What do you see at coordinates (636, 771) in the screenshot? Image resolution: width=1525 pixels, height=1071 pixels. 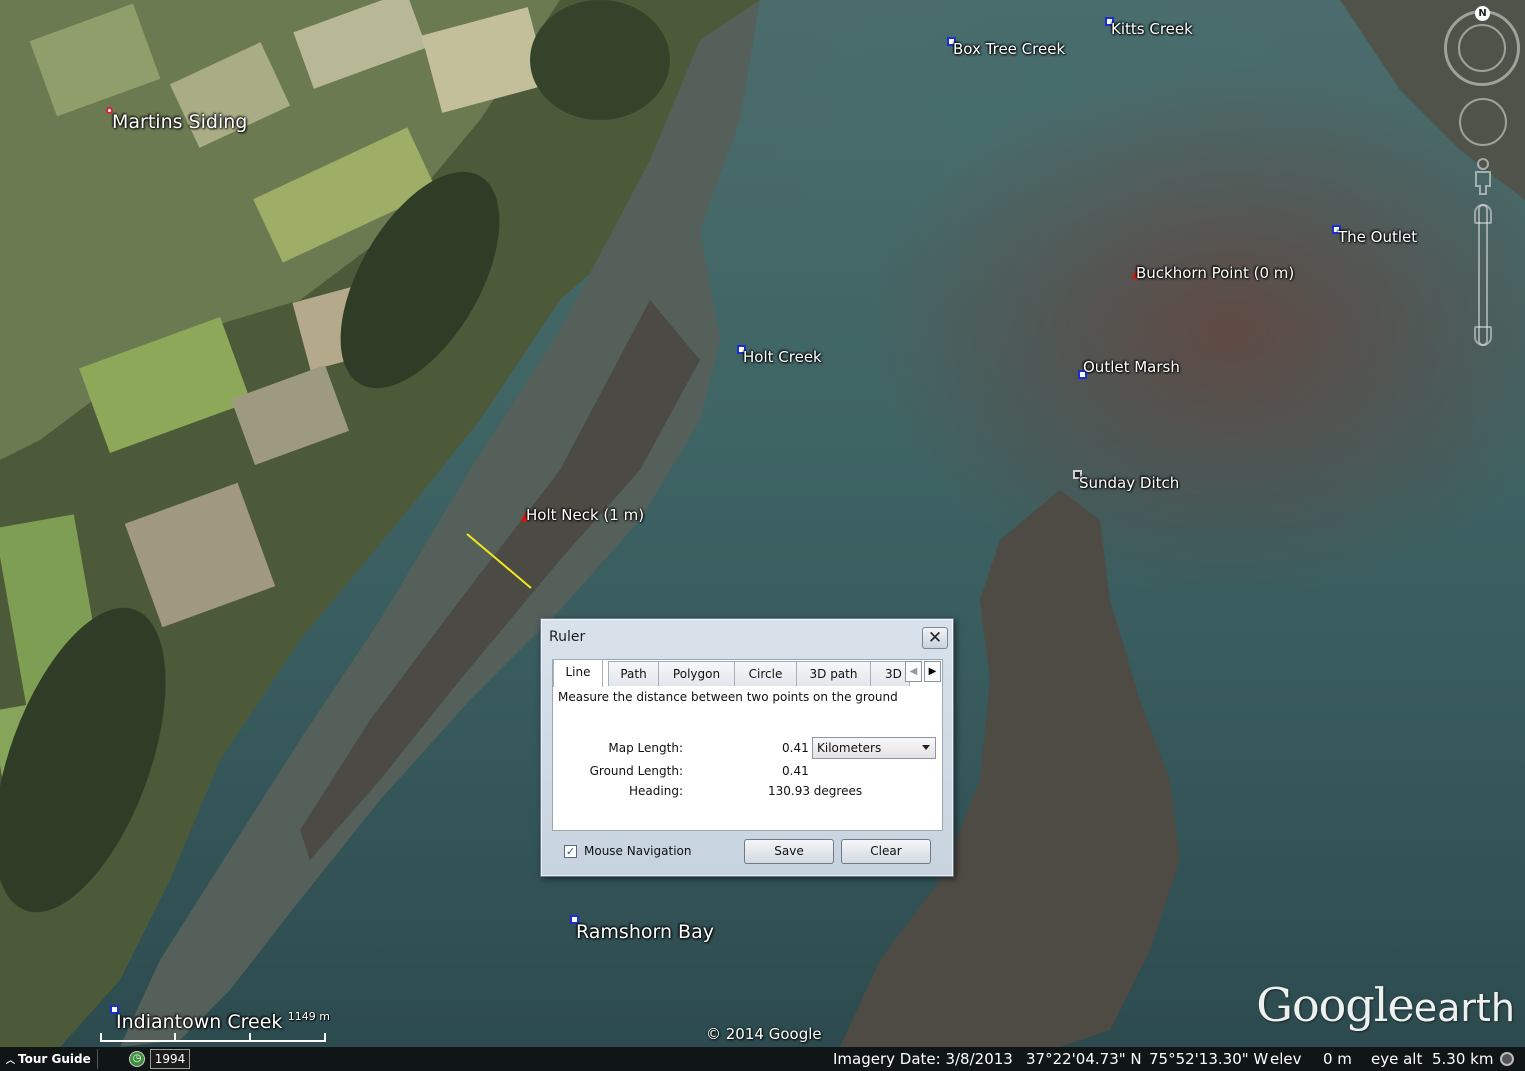 I see `ground-length-label: Ground Length:` at bounding box center [636, 771].